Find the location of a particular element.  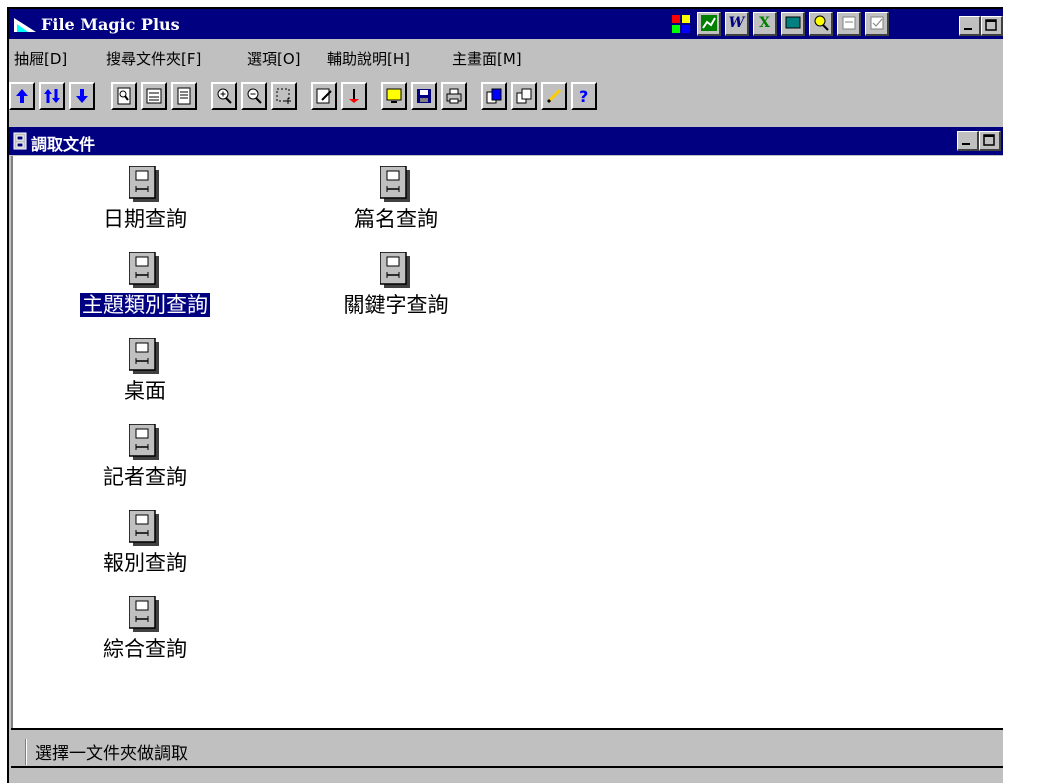

drawer-subject-query: 主題類別查詢 is located at coordinates (145, 282).